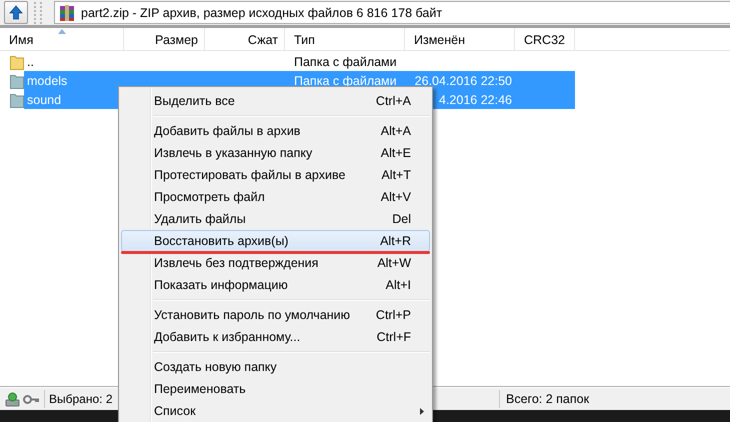 This screenshot has height=422, width=730. Describe the element at coordinates (545, 39) in the screenshot. I see `column-header: CRC32` at that location.